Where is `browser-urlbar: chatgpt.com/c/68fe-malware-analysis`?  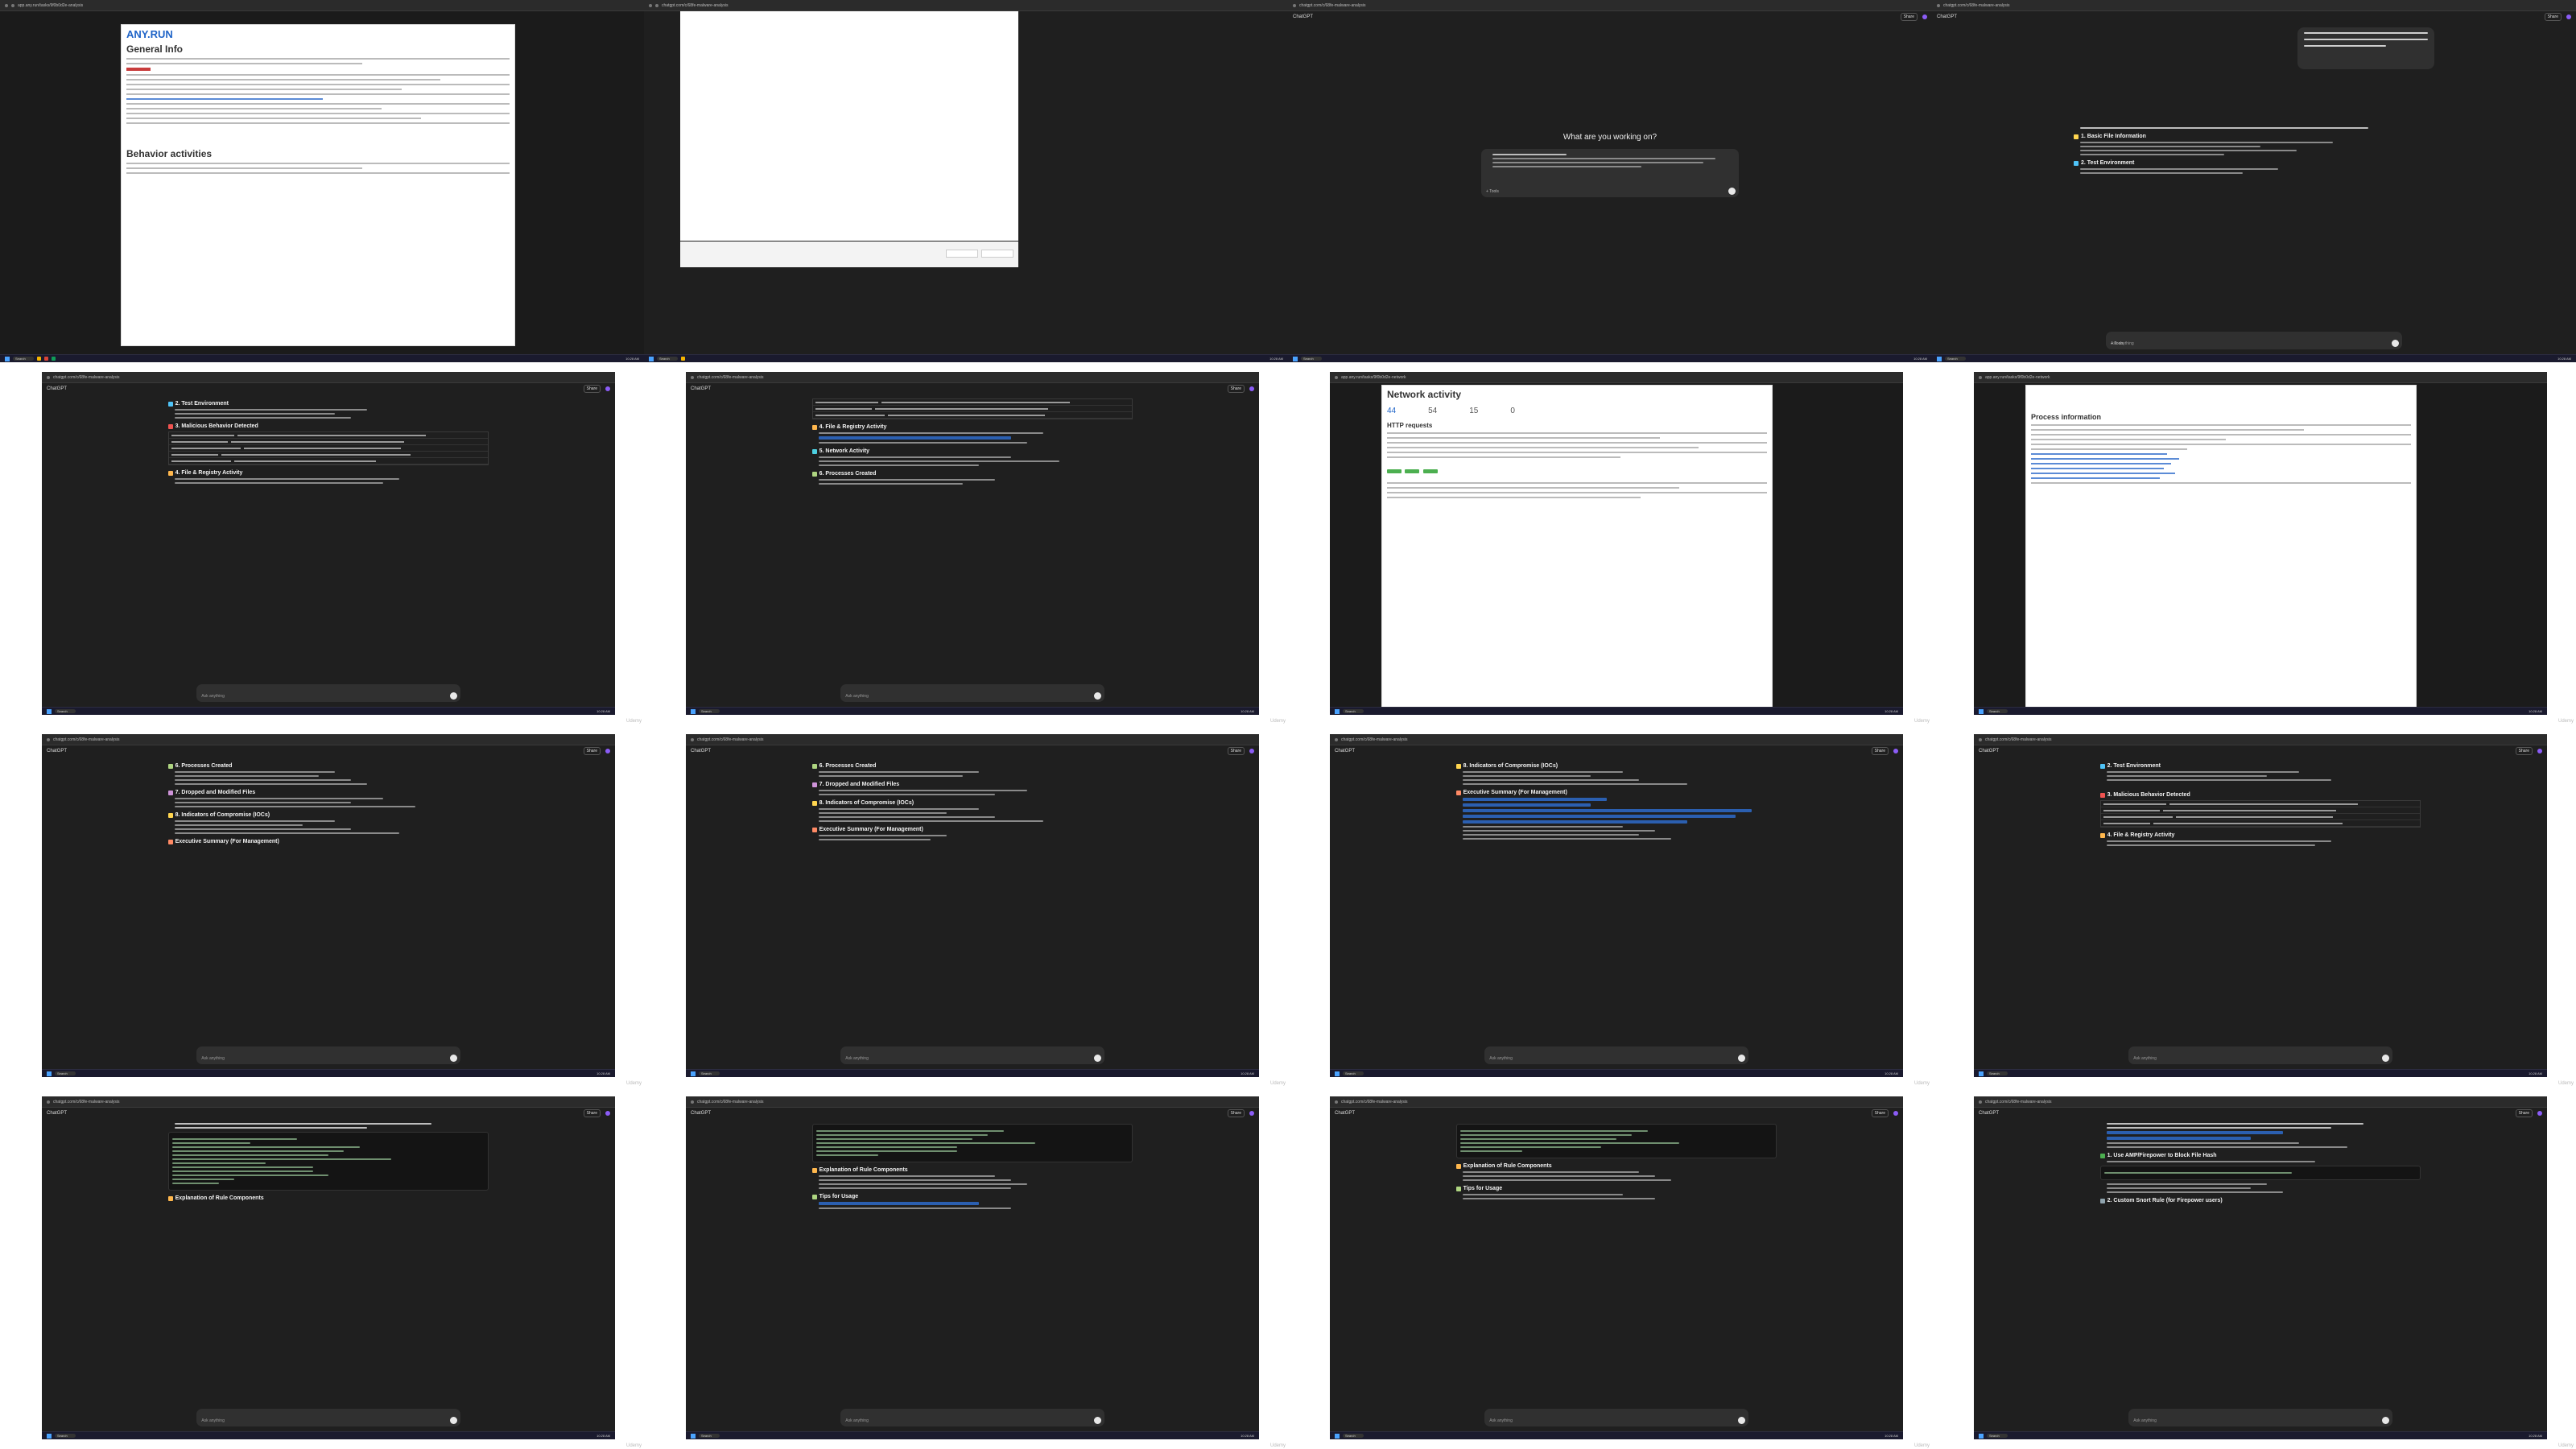 browser-urlbar: chatgpt.com/c/68fe-malware-analysis is located at coordinates (966, 5).